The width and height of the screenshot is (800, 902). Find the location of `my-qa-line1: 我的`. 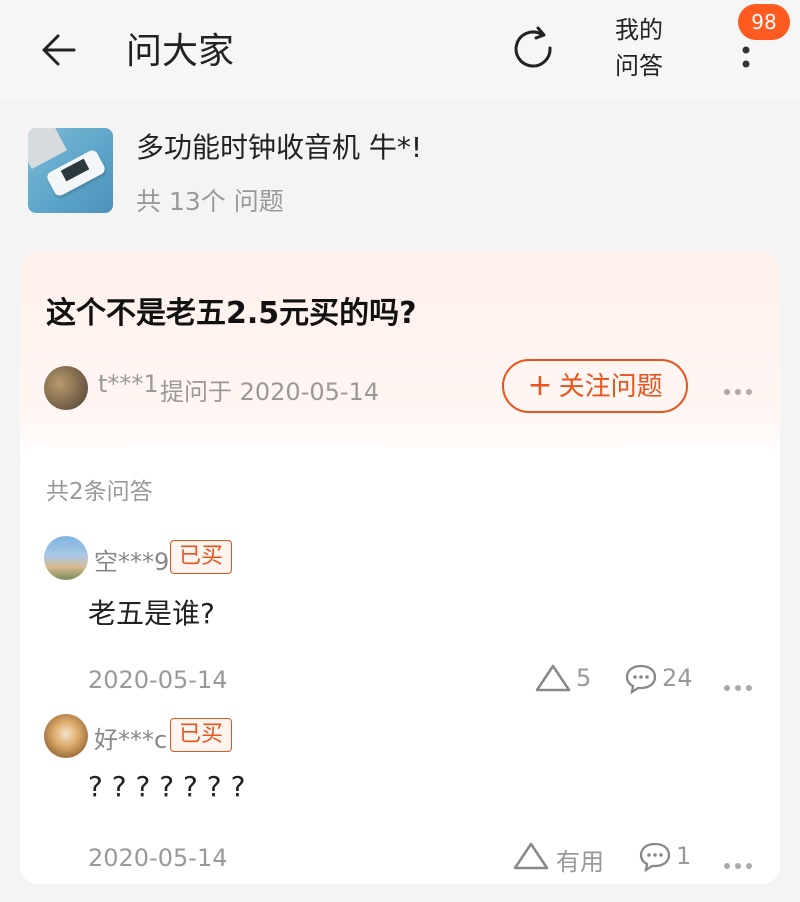

my-qa-line1: 我的 is located at coordinates (639, 30).